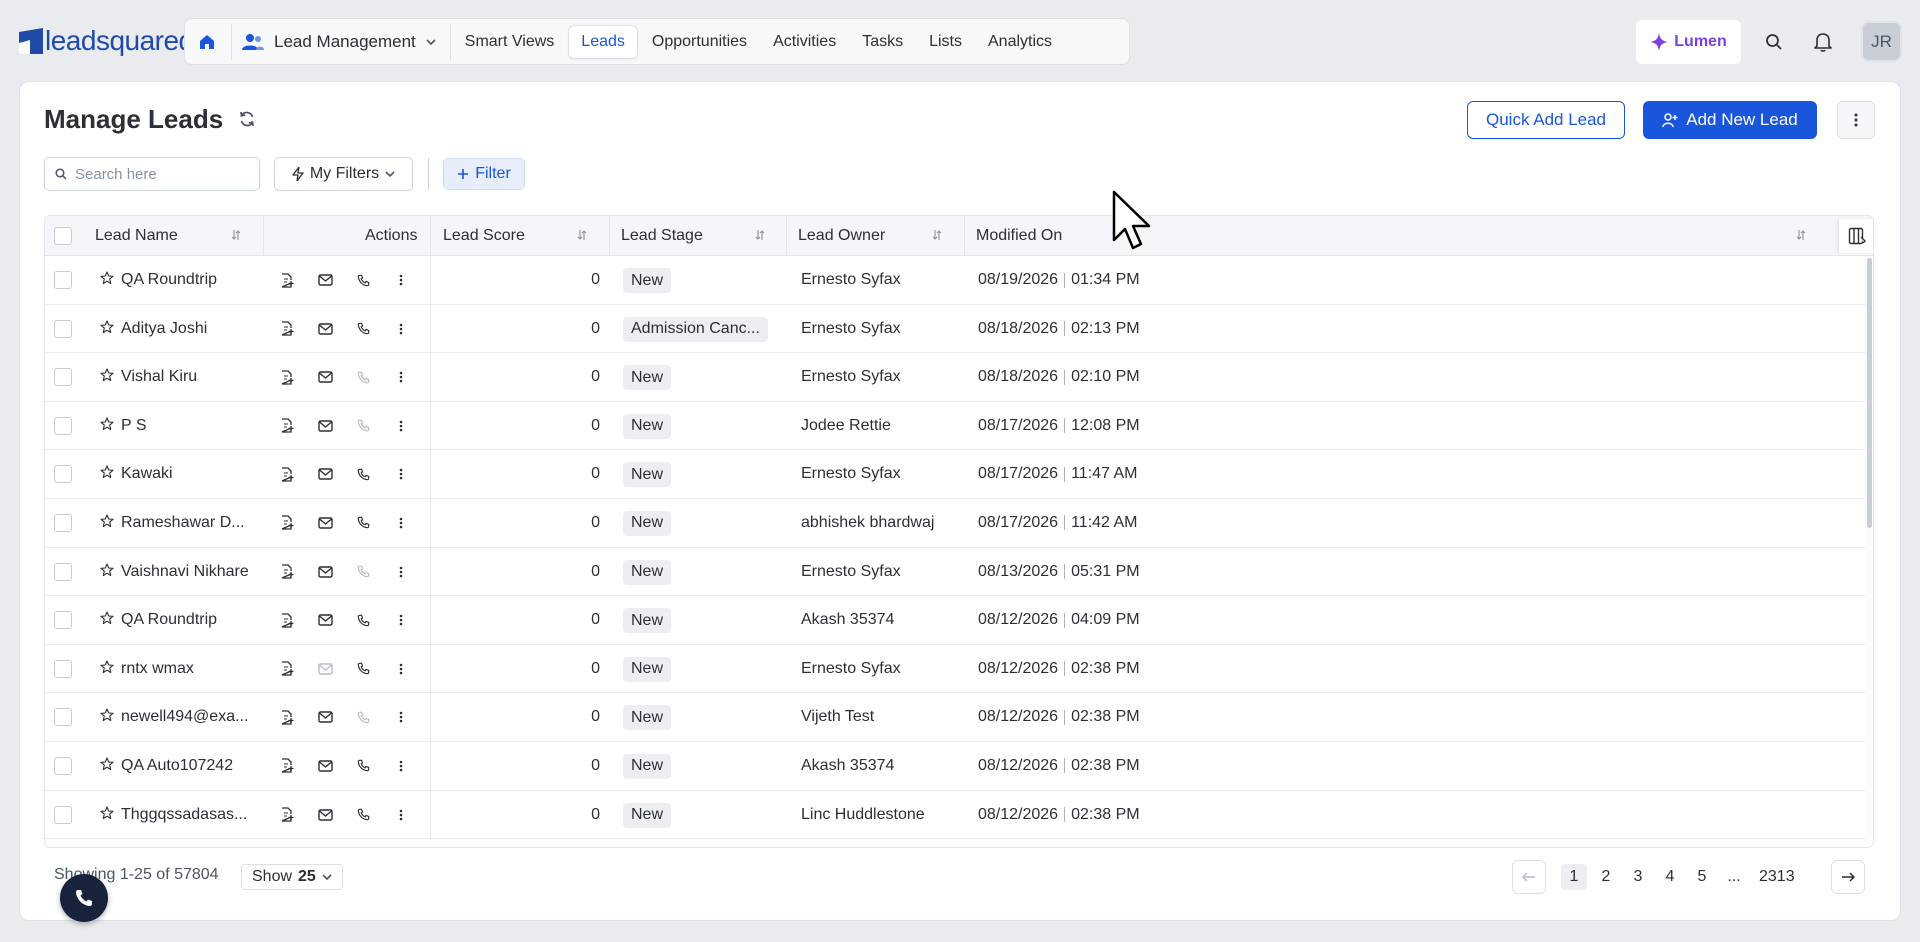 The height and width of the screenshot is (942, 1920). Describe the element at coordinates (106, 41) in the screenshot. I see `brand-logo: leadsquared` at that location.